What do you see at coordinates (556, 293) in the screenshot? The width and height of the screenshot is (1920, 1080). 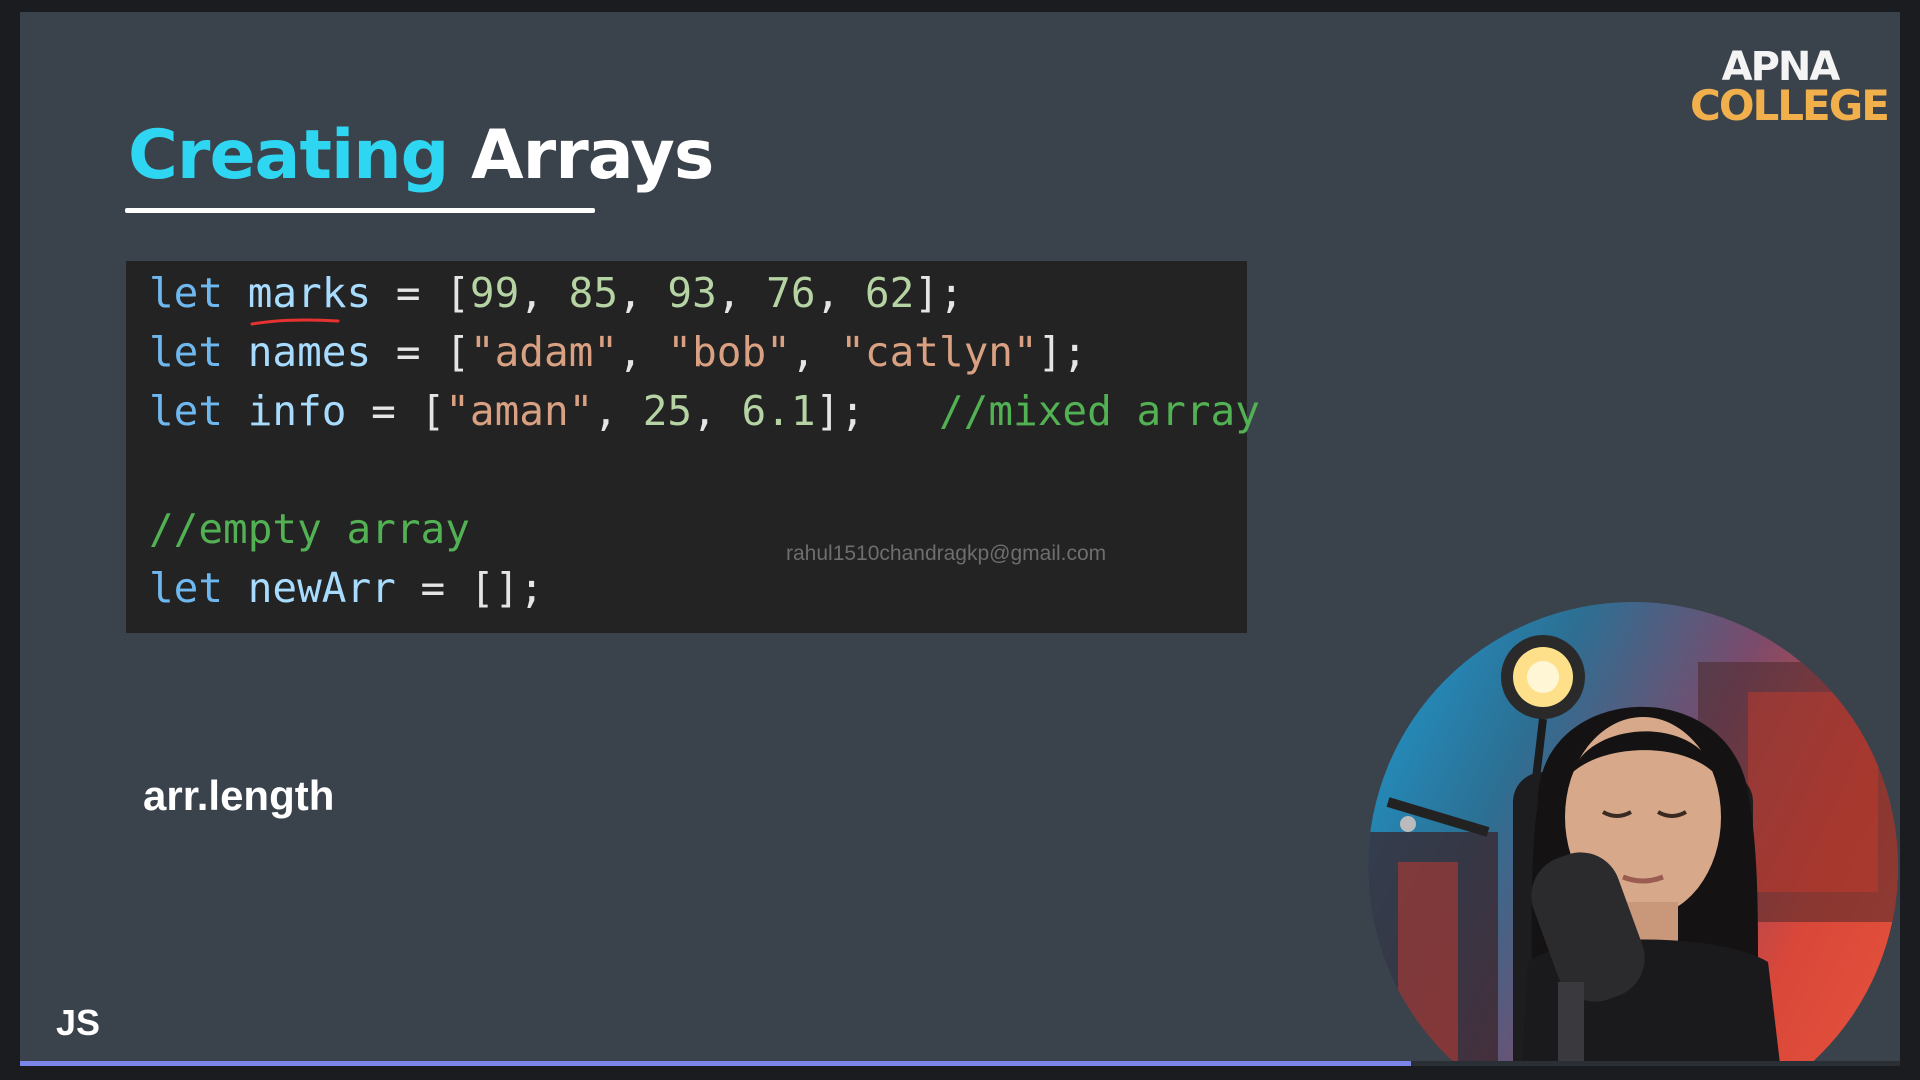 I see `code-line-marks: let marks = [99, 85, 93, 76, 62];` at bounding box center [556, 293].